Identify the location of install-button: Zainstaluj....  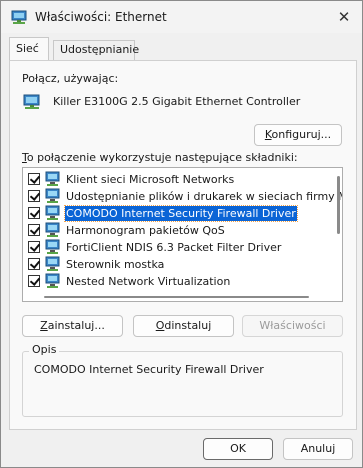
(72, 326).